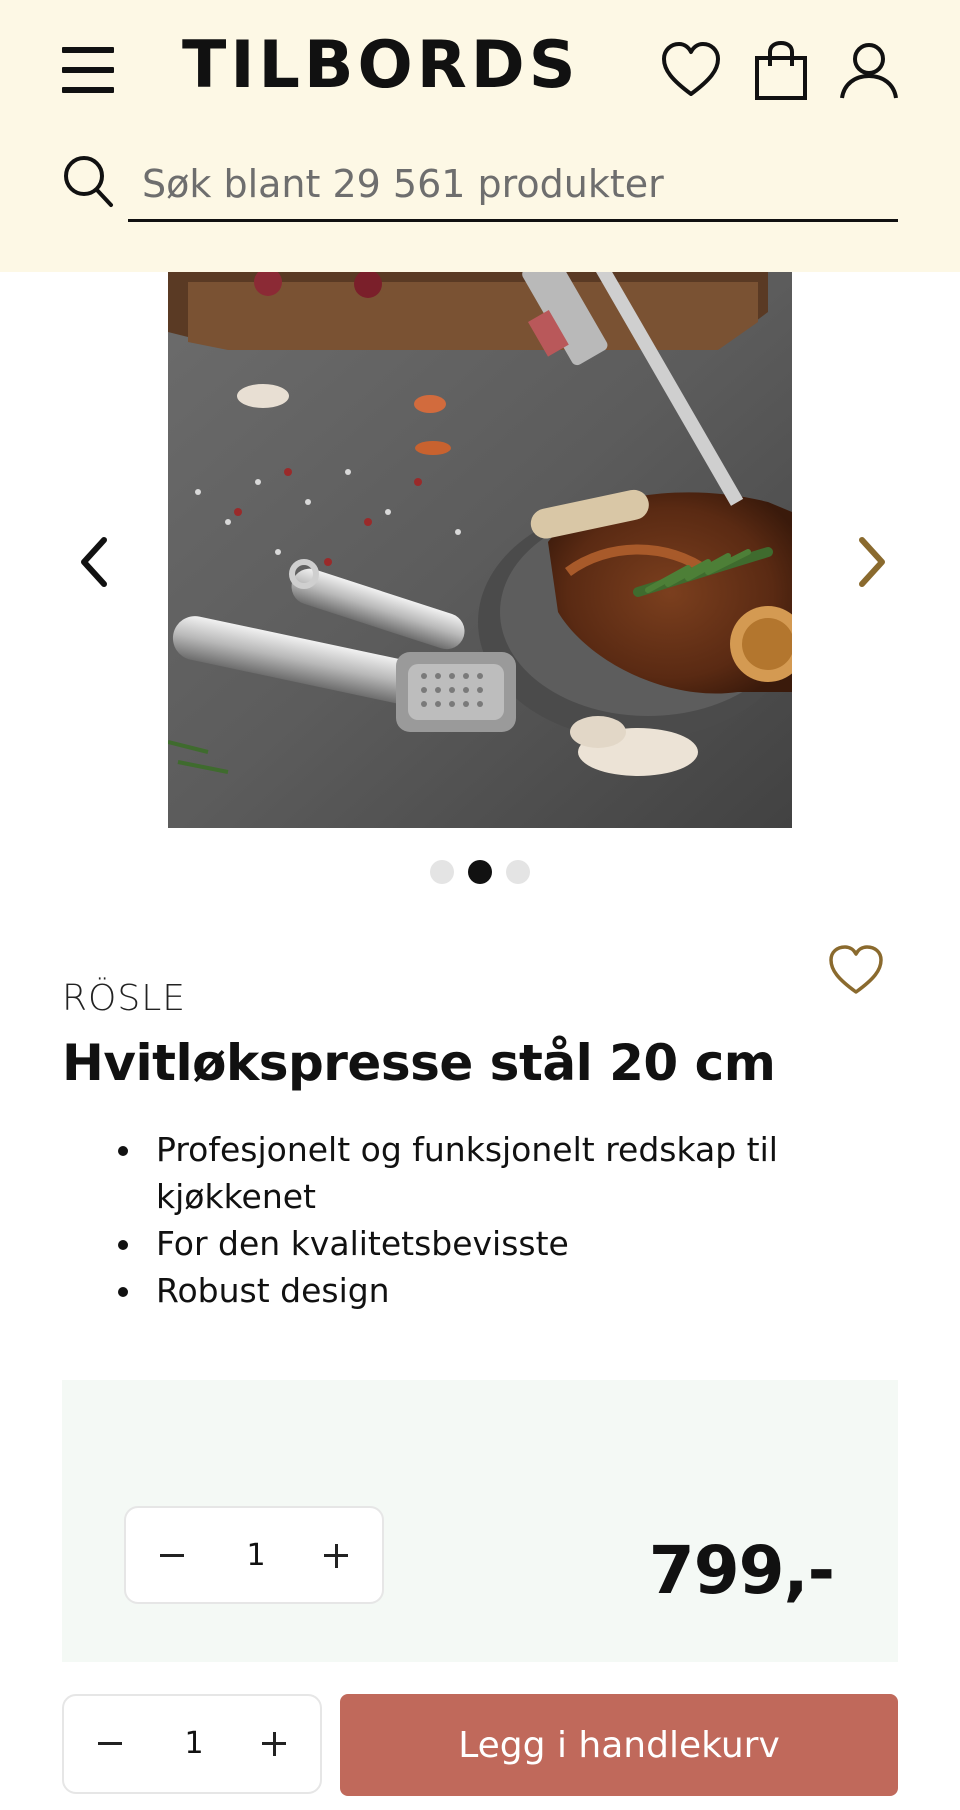 Image resolution: width=960 pixels, height=1810 pixels. What do you see at coordinates (124, 998) in the screenshot?
I see `product-brand: RÖSLE` at bounding box center [124, 998].